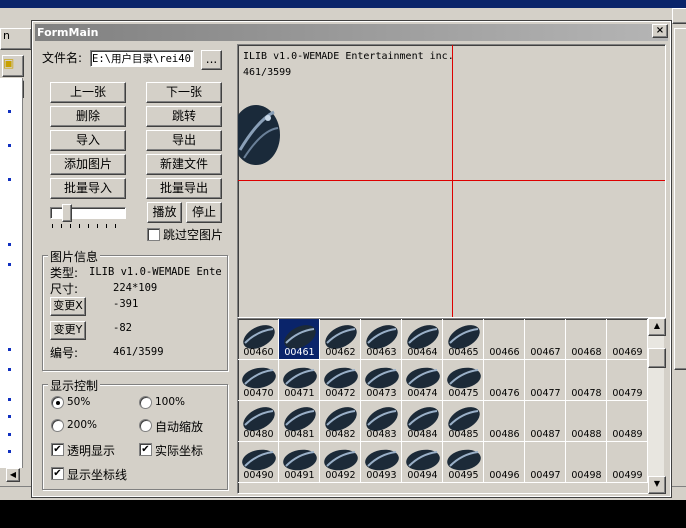  What do you see at coordinates (340, 421) in the screenshot?
I see `thumbnail-cell: 00482` at bounding box center [340, 421].